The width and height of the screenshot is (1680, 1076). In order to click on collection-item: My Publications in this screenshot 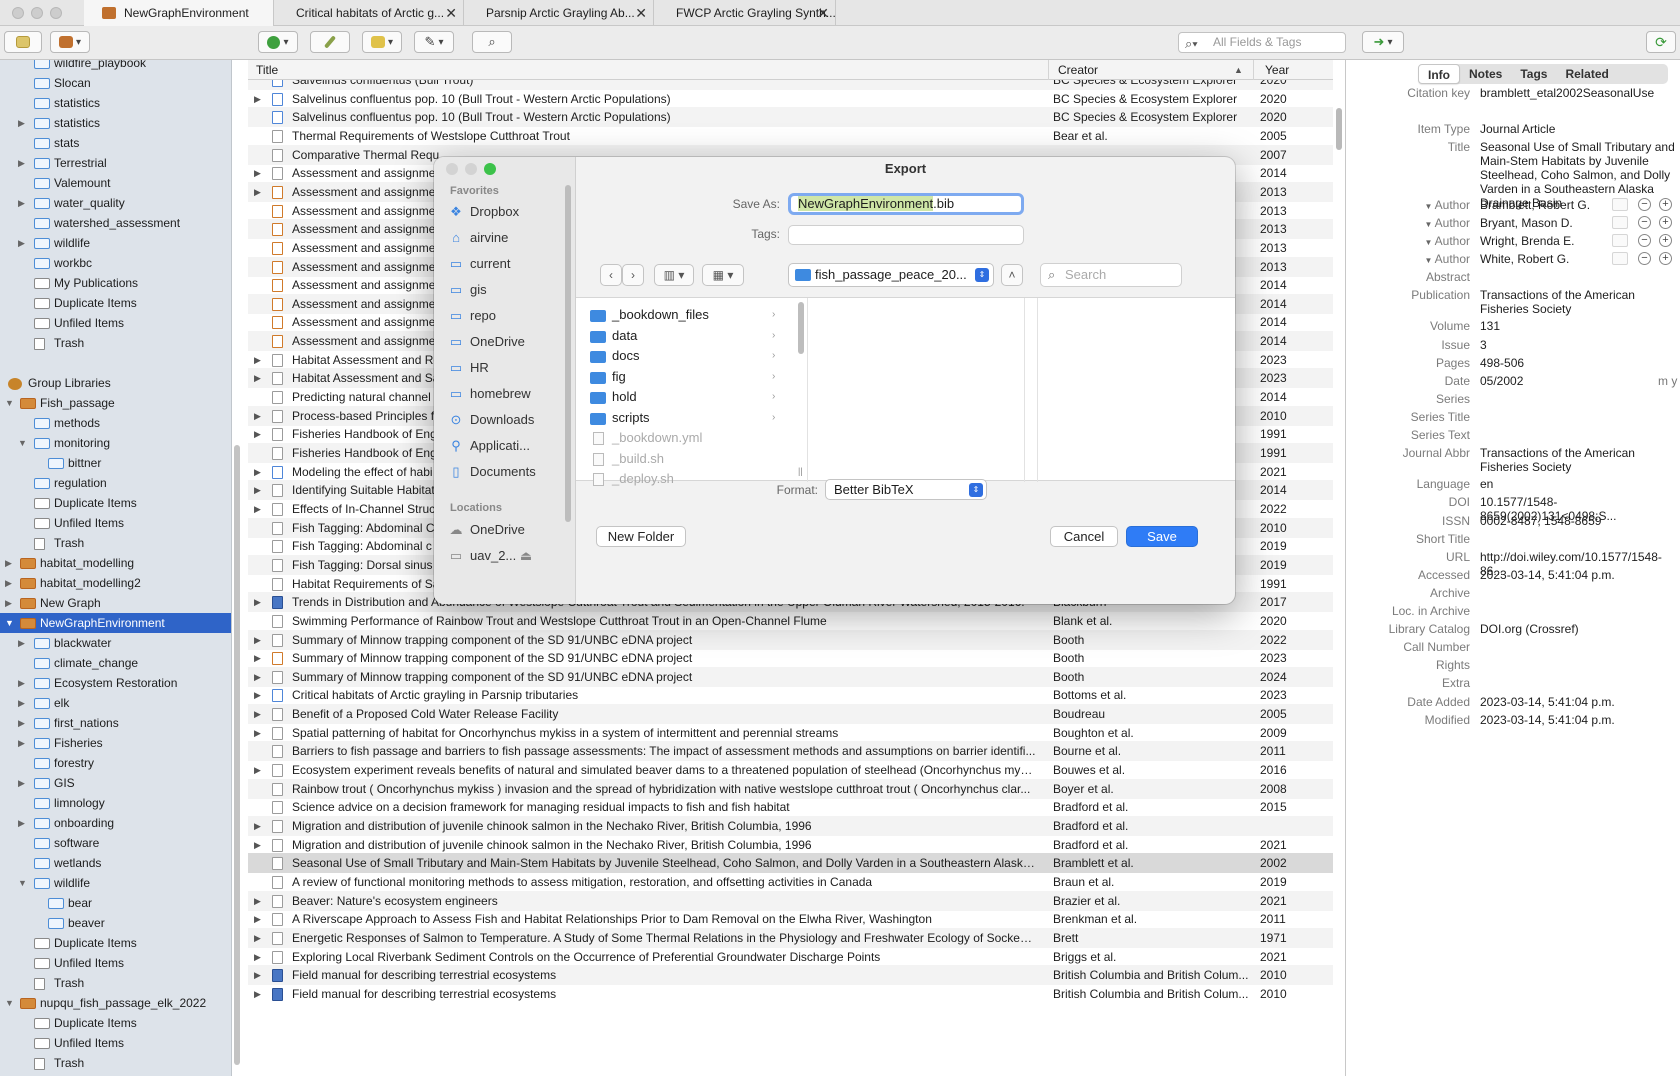, I will do `click(115, 283)`.